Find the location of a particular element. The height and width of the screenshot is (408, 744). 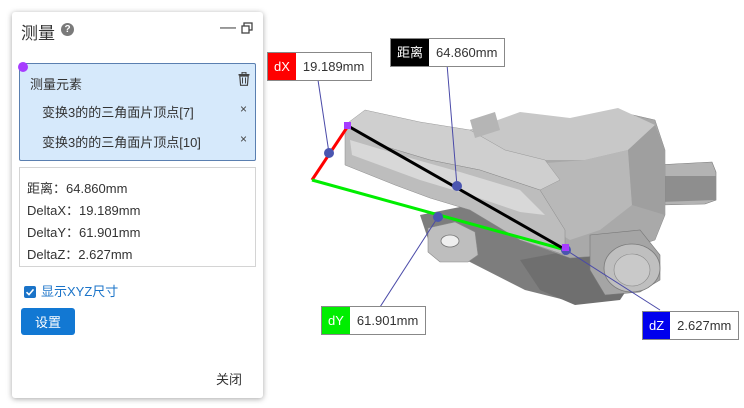

dy-midpoint is located at coordinates (438, 217).